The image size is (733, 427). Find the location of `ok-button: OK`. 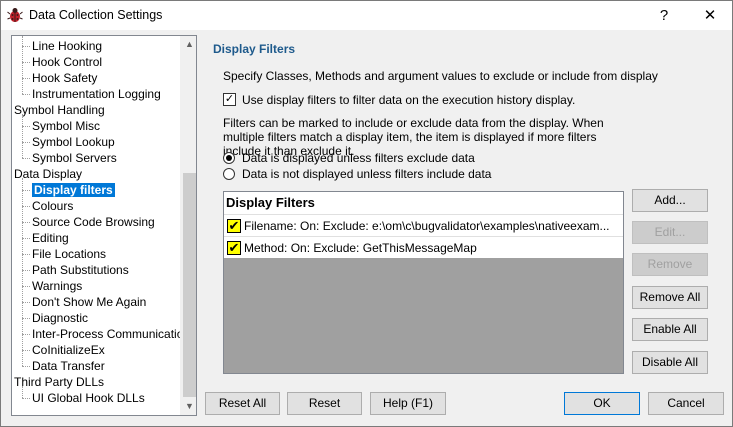

ok-button: OK is located at coordinates (602, 403).